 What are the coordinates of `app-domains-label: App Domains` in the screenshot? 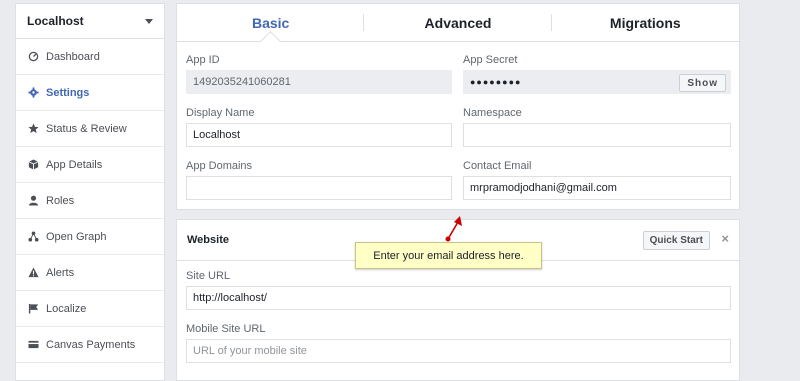 It's located at (219, 166).